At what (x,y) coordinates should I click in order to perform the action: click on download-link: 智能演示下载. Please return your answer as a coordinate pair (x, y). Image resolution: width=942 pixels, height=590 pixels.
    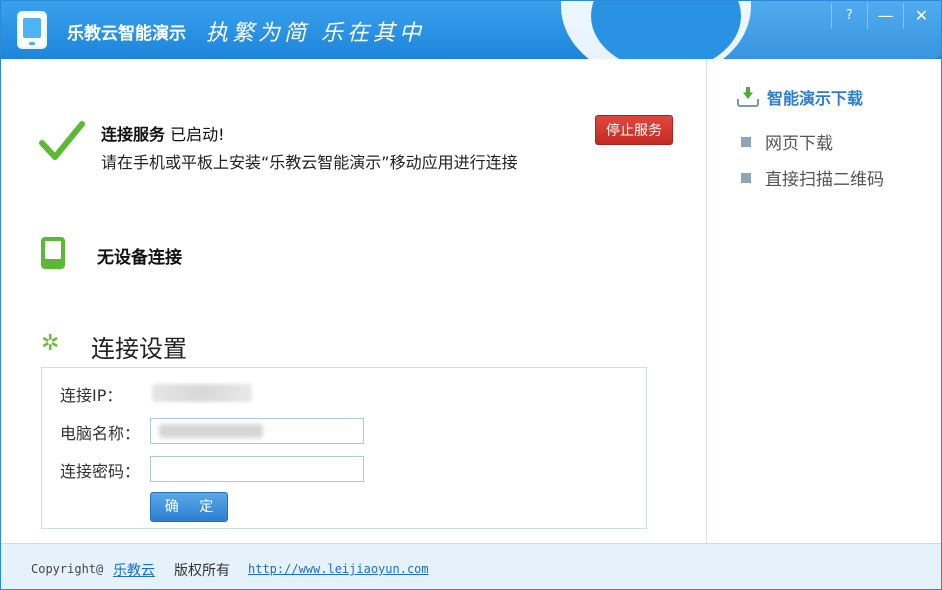
    Looking at the image, I should click on (800, 97).